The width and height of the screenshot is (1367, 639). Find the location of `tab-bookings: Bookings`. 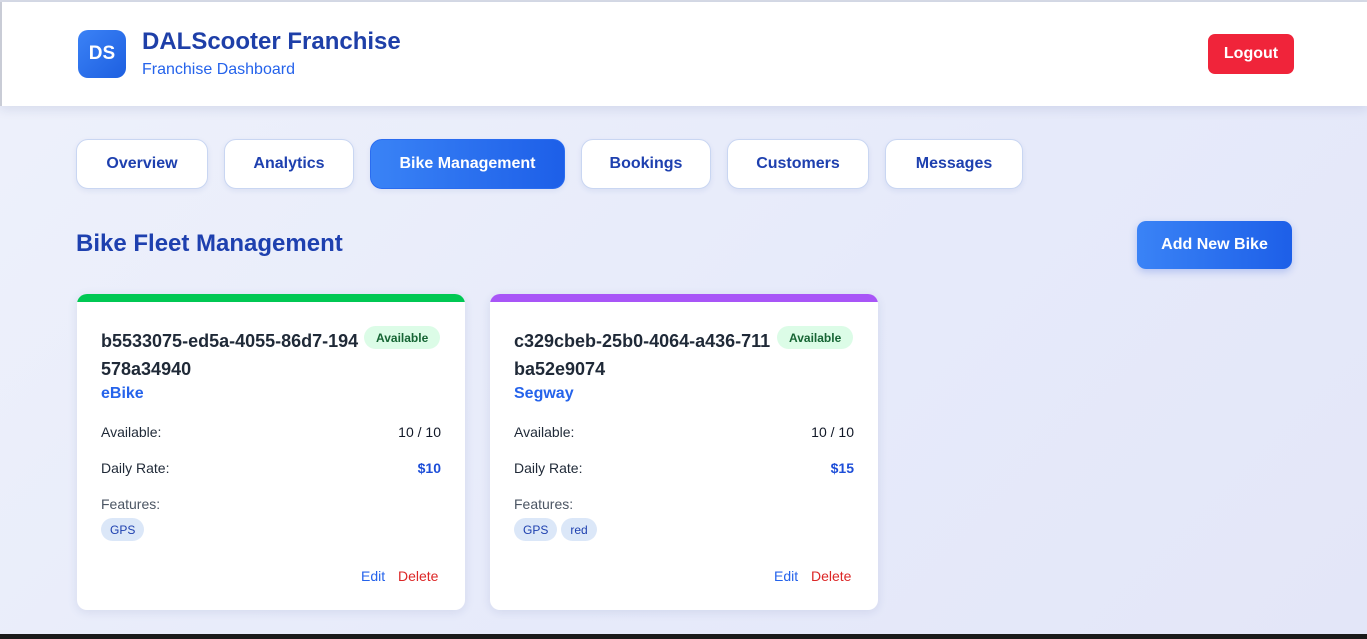

tab-bookings: Bookings is located at coordinates (646, 164).